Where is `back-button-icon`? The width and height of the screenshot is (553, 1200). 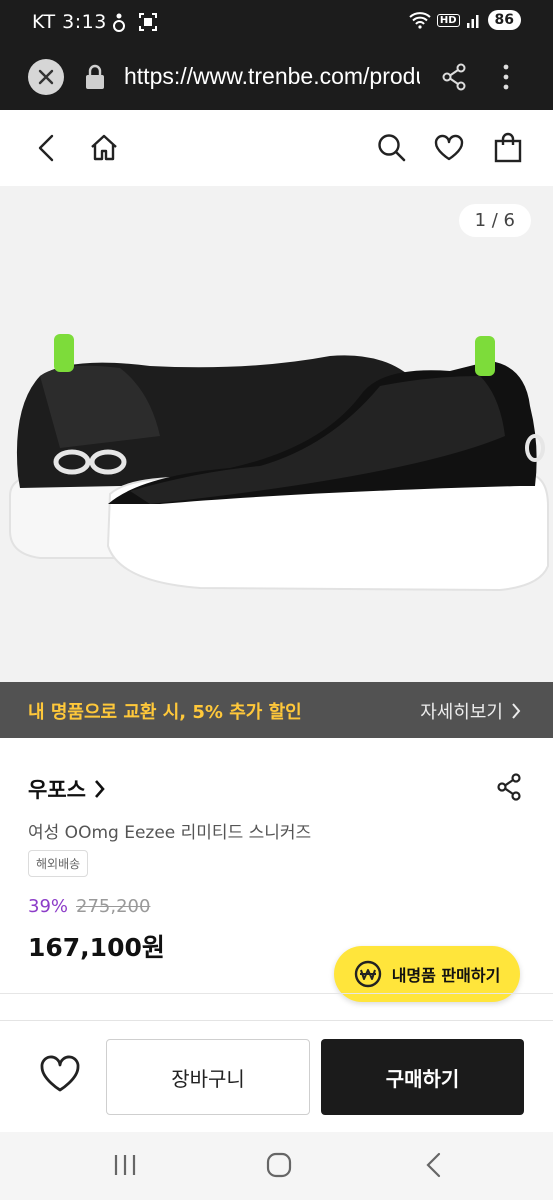
back-button-icon is located at coordinates (434, 1165).